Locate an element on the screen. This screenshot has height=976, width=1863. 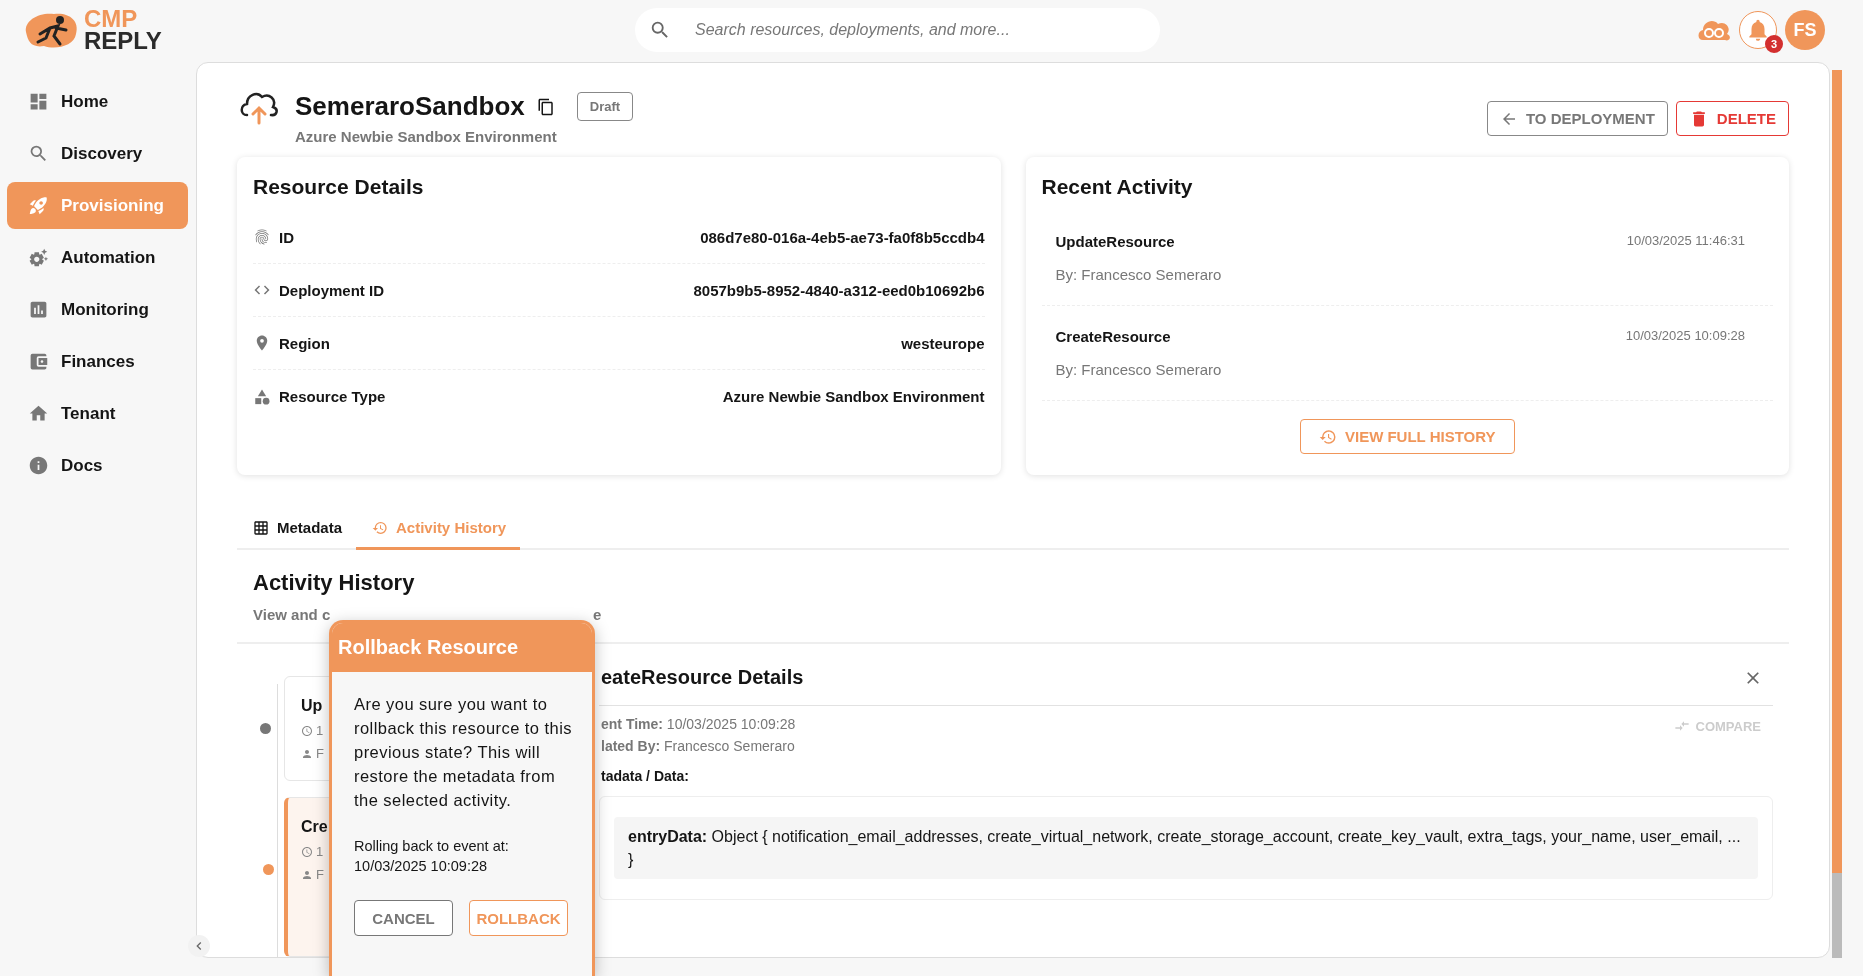
sidebar-item: Tenant is located at coordinates (97, 413).